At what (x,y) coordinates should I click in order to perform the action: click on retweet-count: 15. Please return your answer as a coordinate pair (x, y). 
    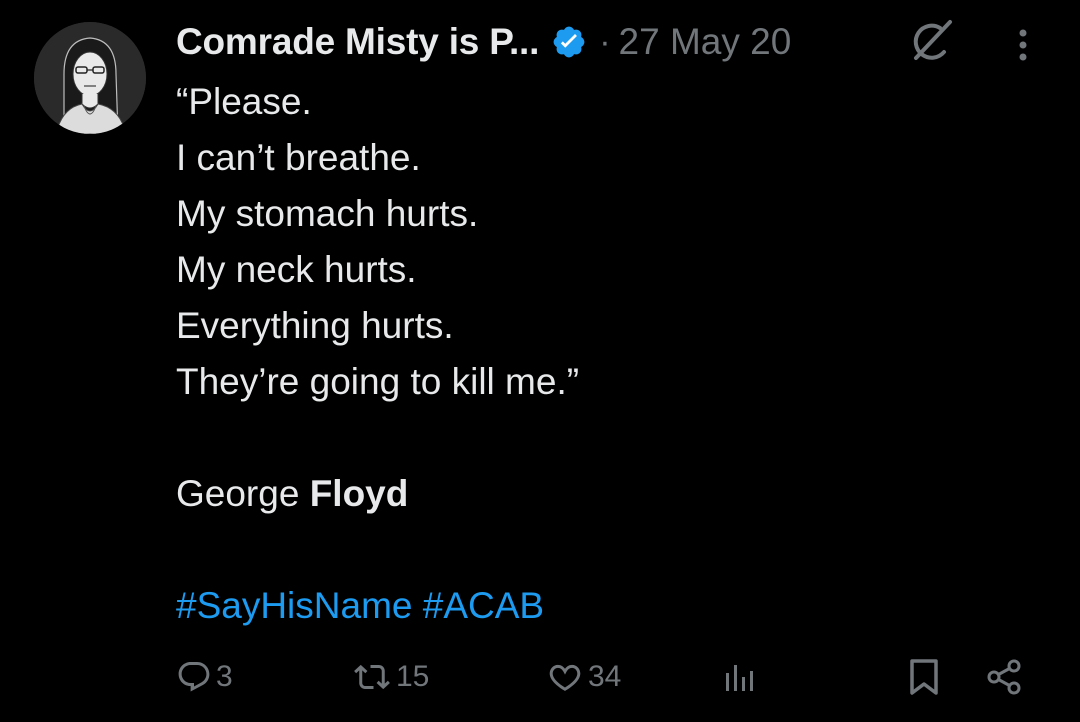
    Looking at the image, I should click on (413, 676).